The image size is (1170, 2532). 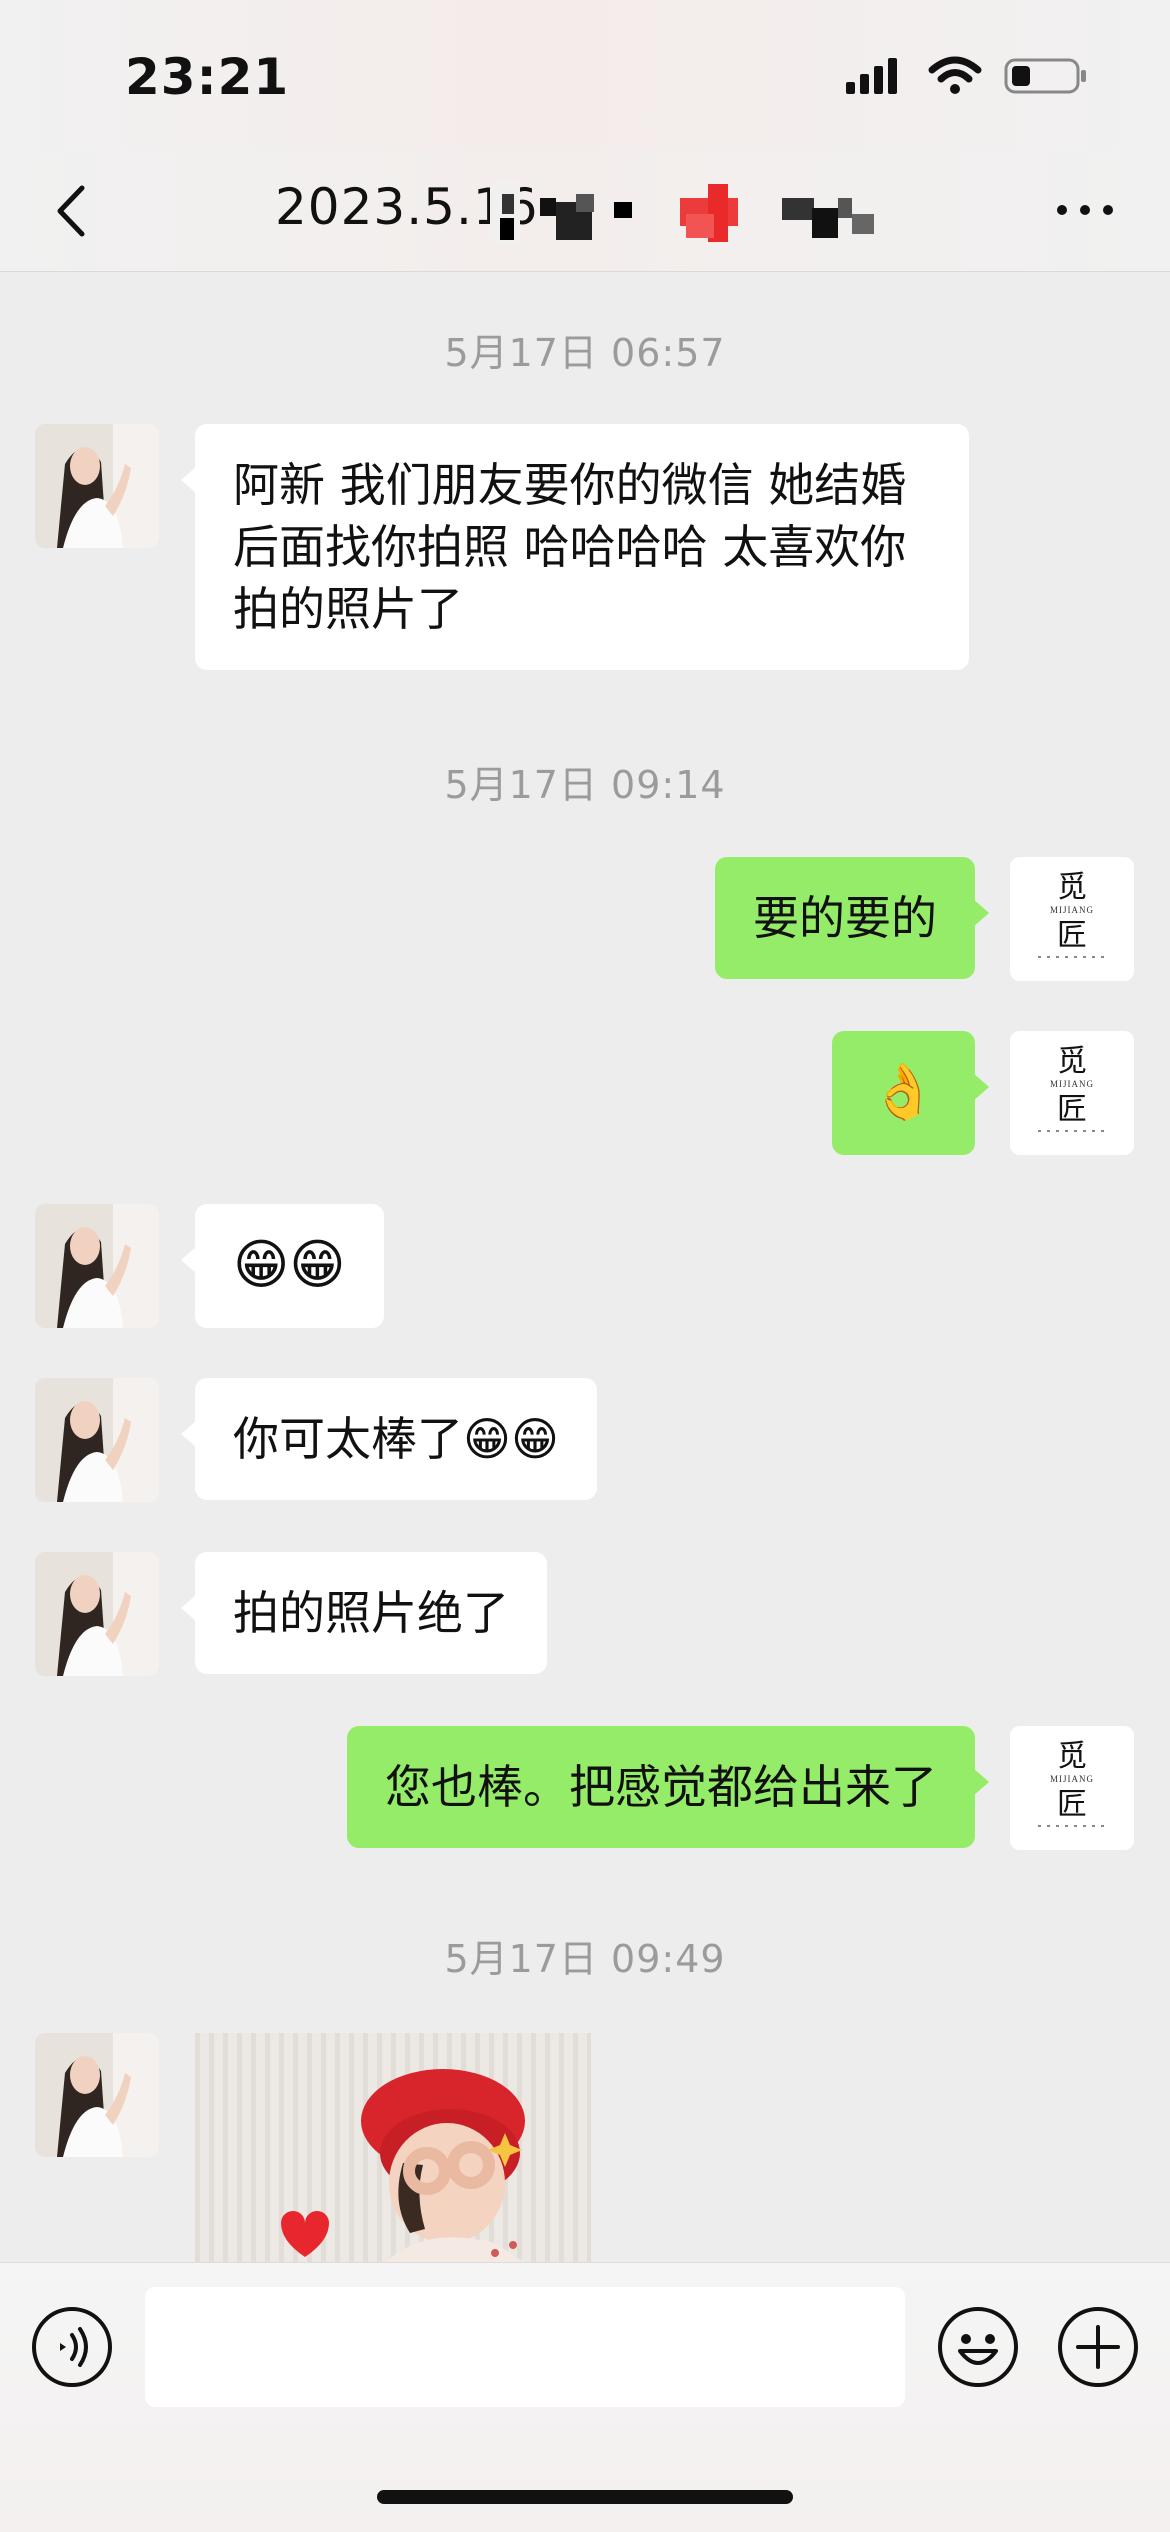 I want to click on plus-icon, so click(x=1098, y=2347).